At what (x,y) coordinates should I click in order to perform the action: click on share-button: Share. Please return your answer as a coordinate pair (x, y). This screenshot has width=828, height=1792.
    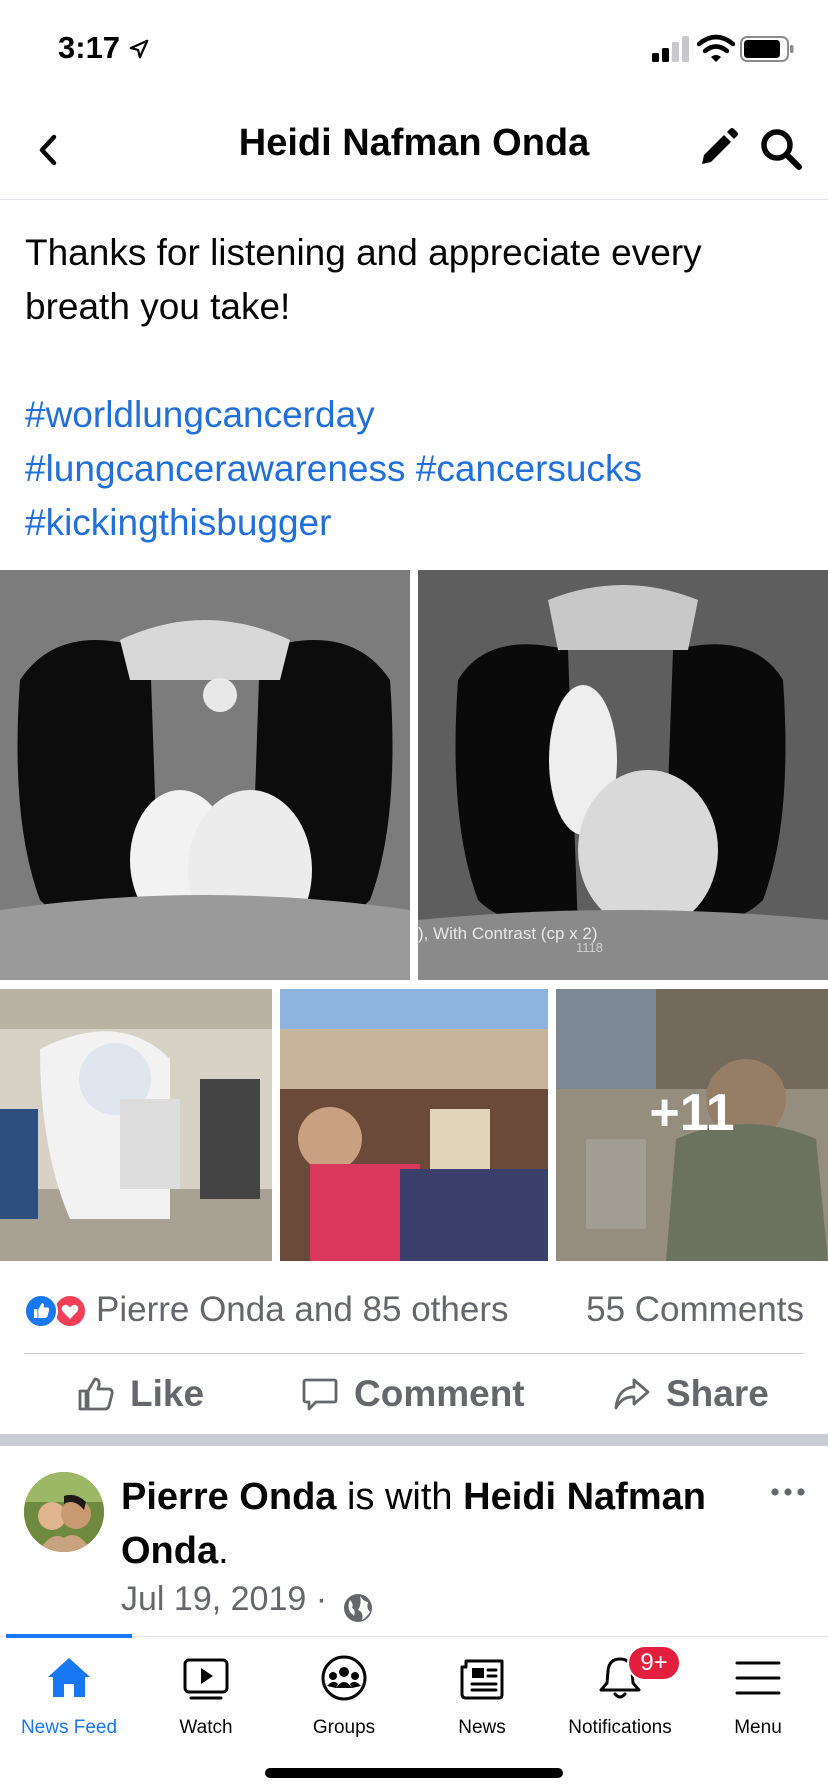
    Looking at the image, I should click on (690, 1394).